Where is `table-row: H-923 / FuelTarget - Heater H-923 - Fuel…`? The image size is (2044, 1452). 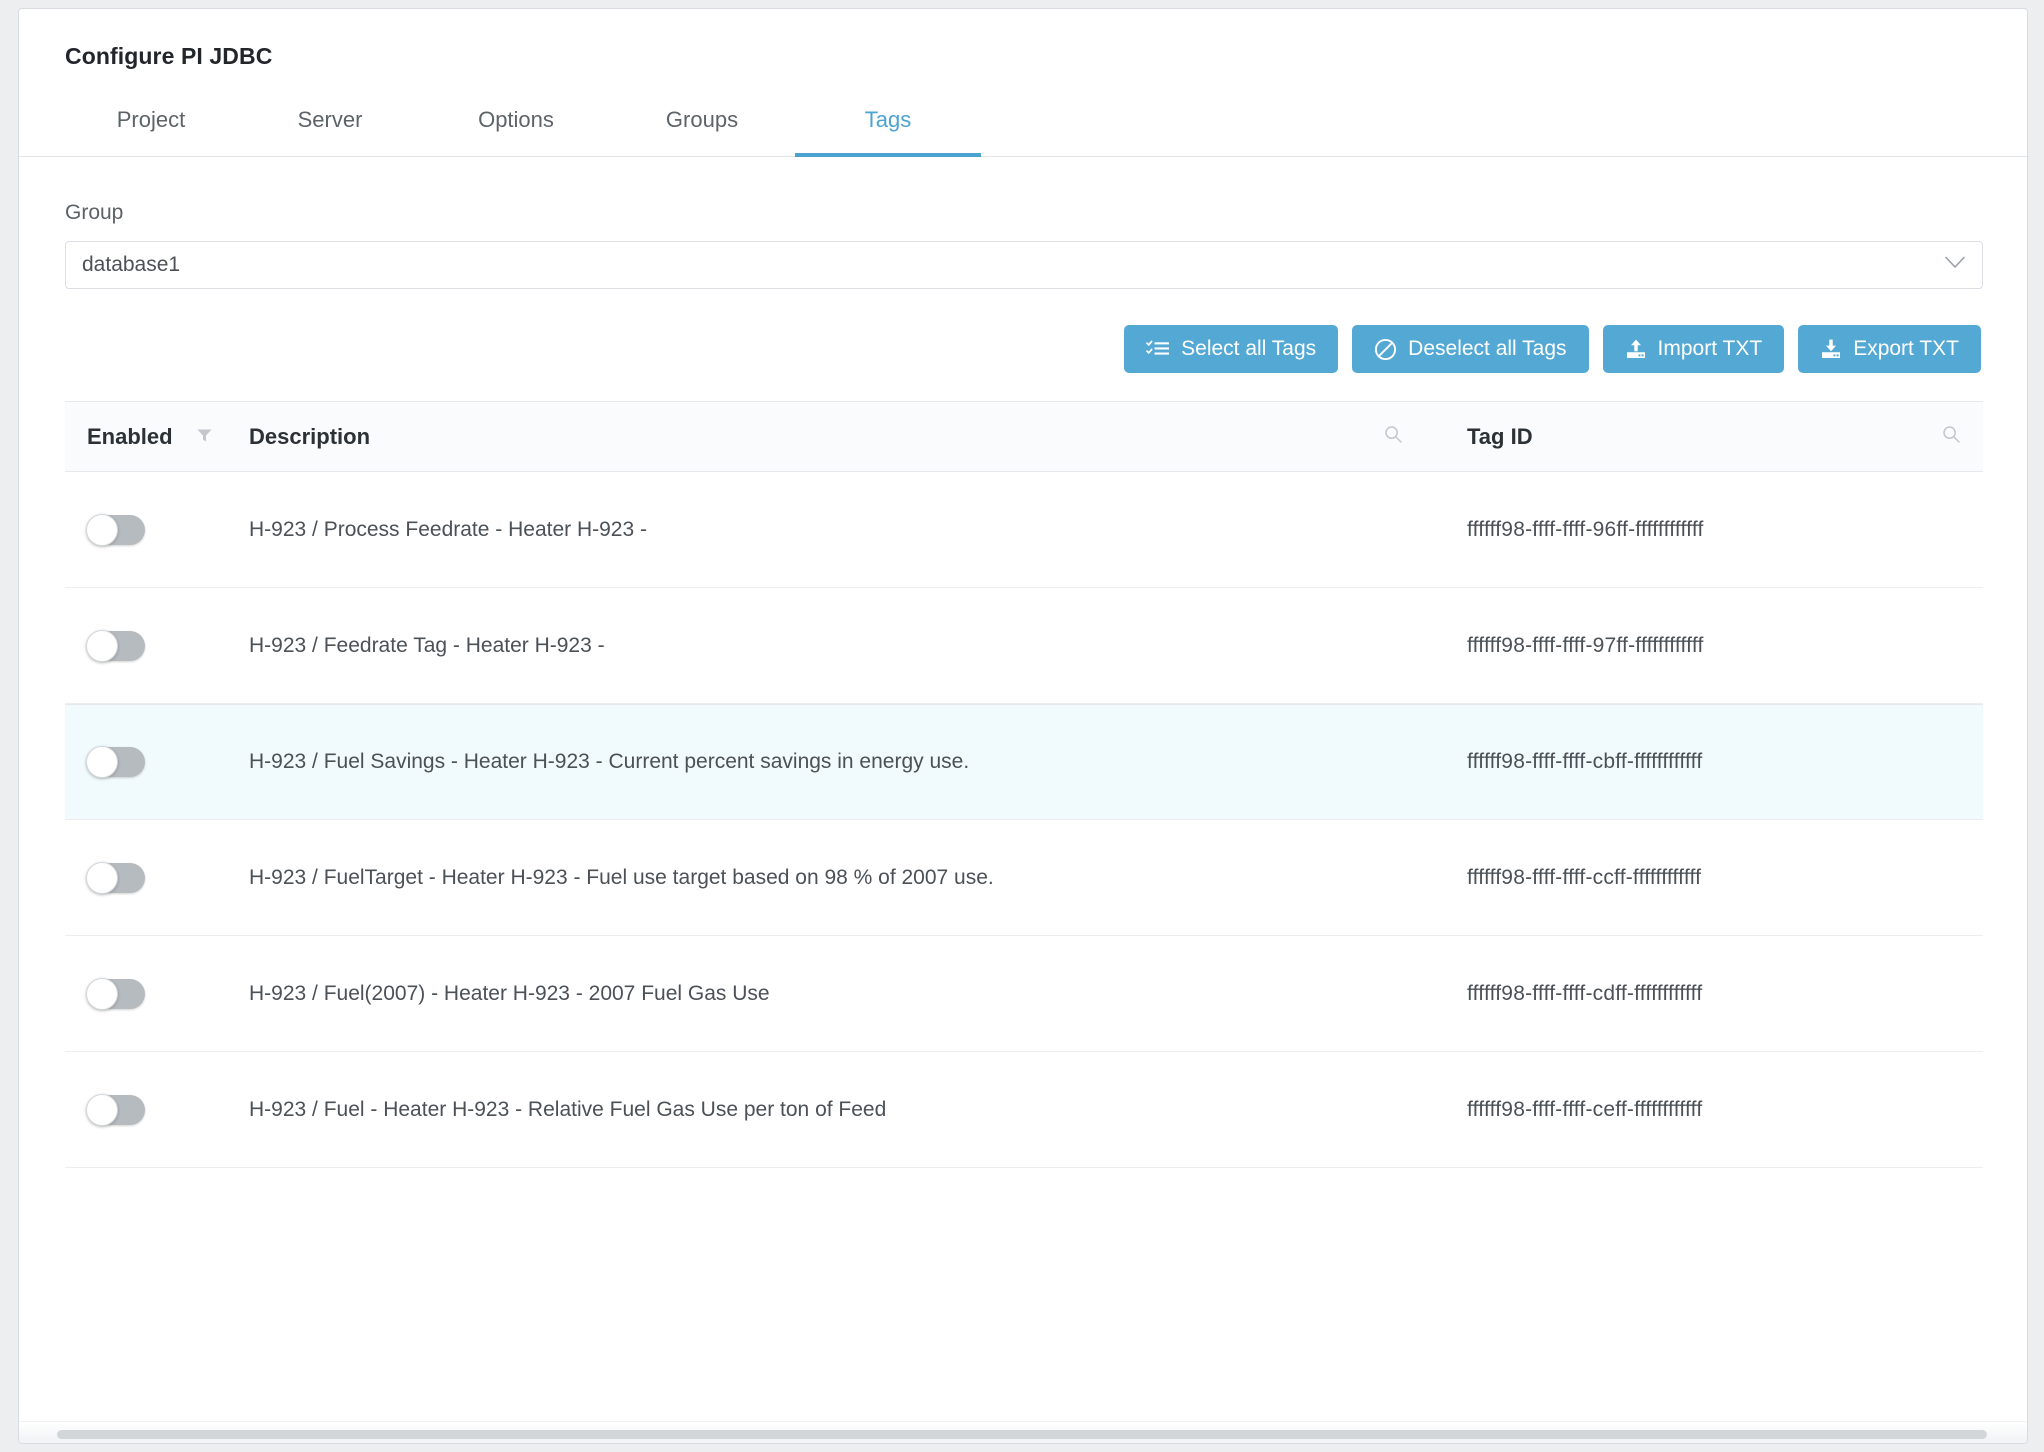 table-row: H-923 / FuelTarget - Heater H-923 - Fuel… is located at coordinates (1024, 878).